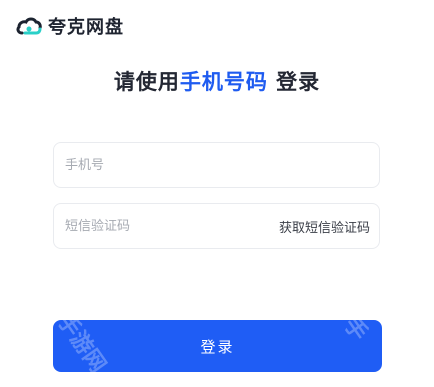 The height and width of the screenshot is (387, 434). Describe the element at coordinates (86, 27) in the screenshot. I see `brand-name: 夸克网盘` at that location.